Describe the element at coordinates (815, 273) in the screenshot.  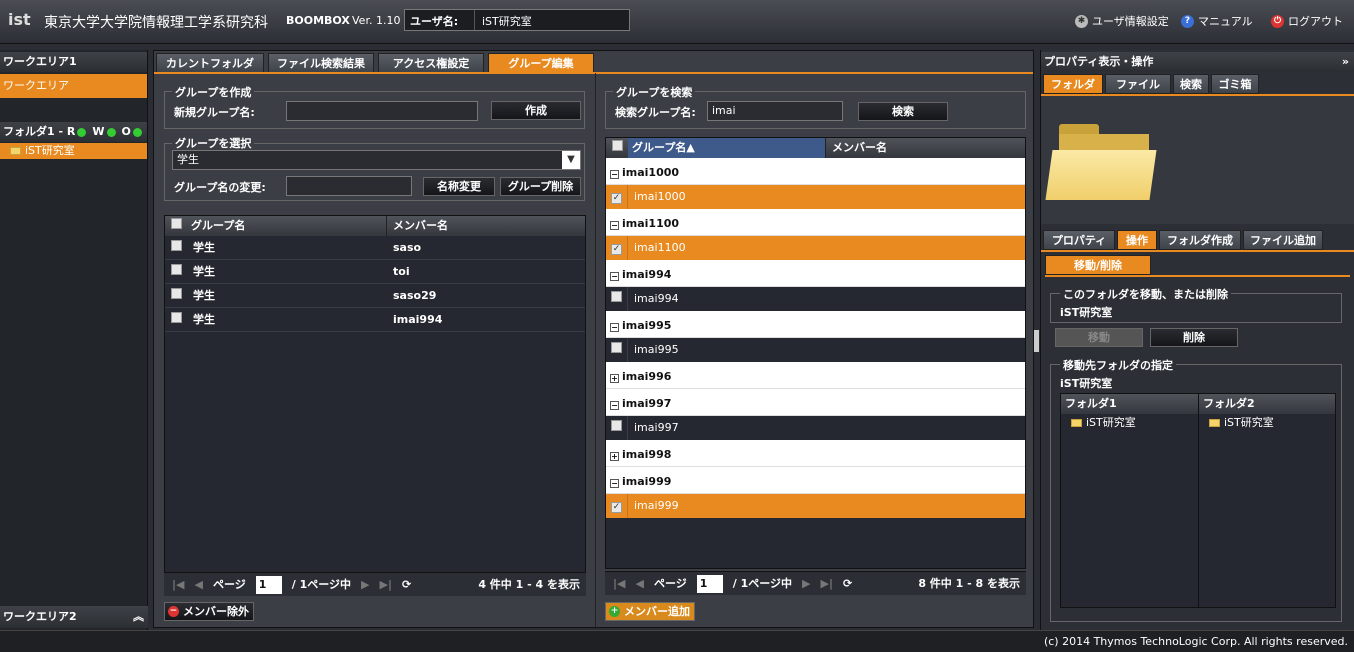
I see `group-row: − imai994` at that location.